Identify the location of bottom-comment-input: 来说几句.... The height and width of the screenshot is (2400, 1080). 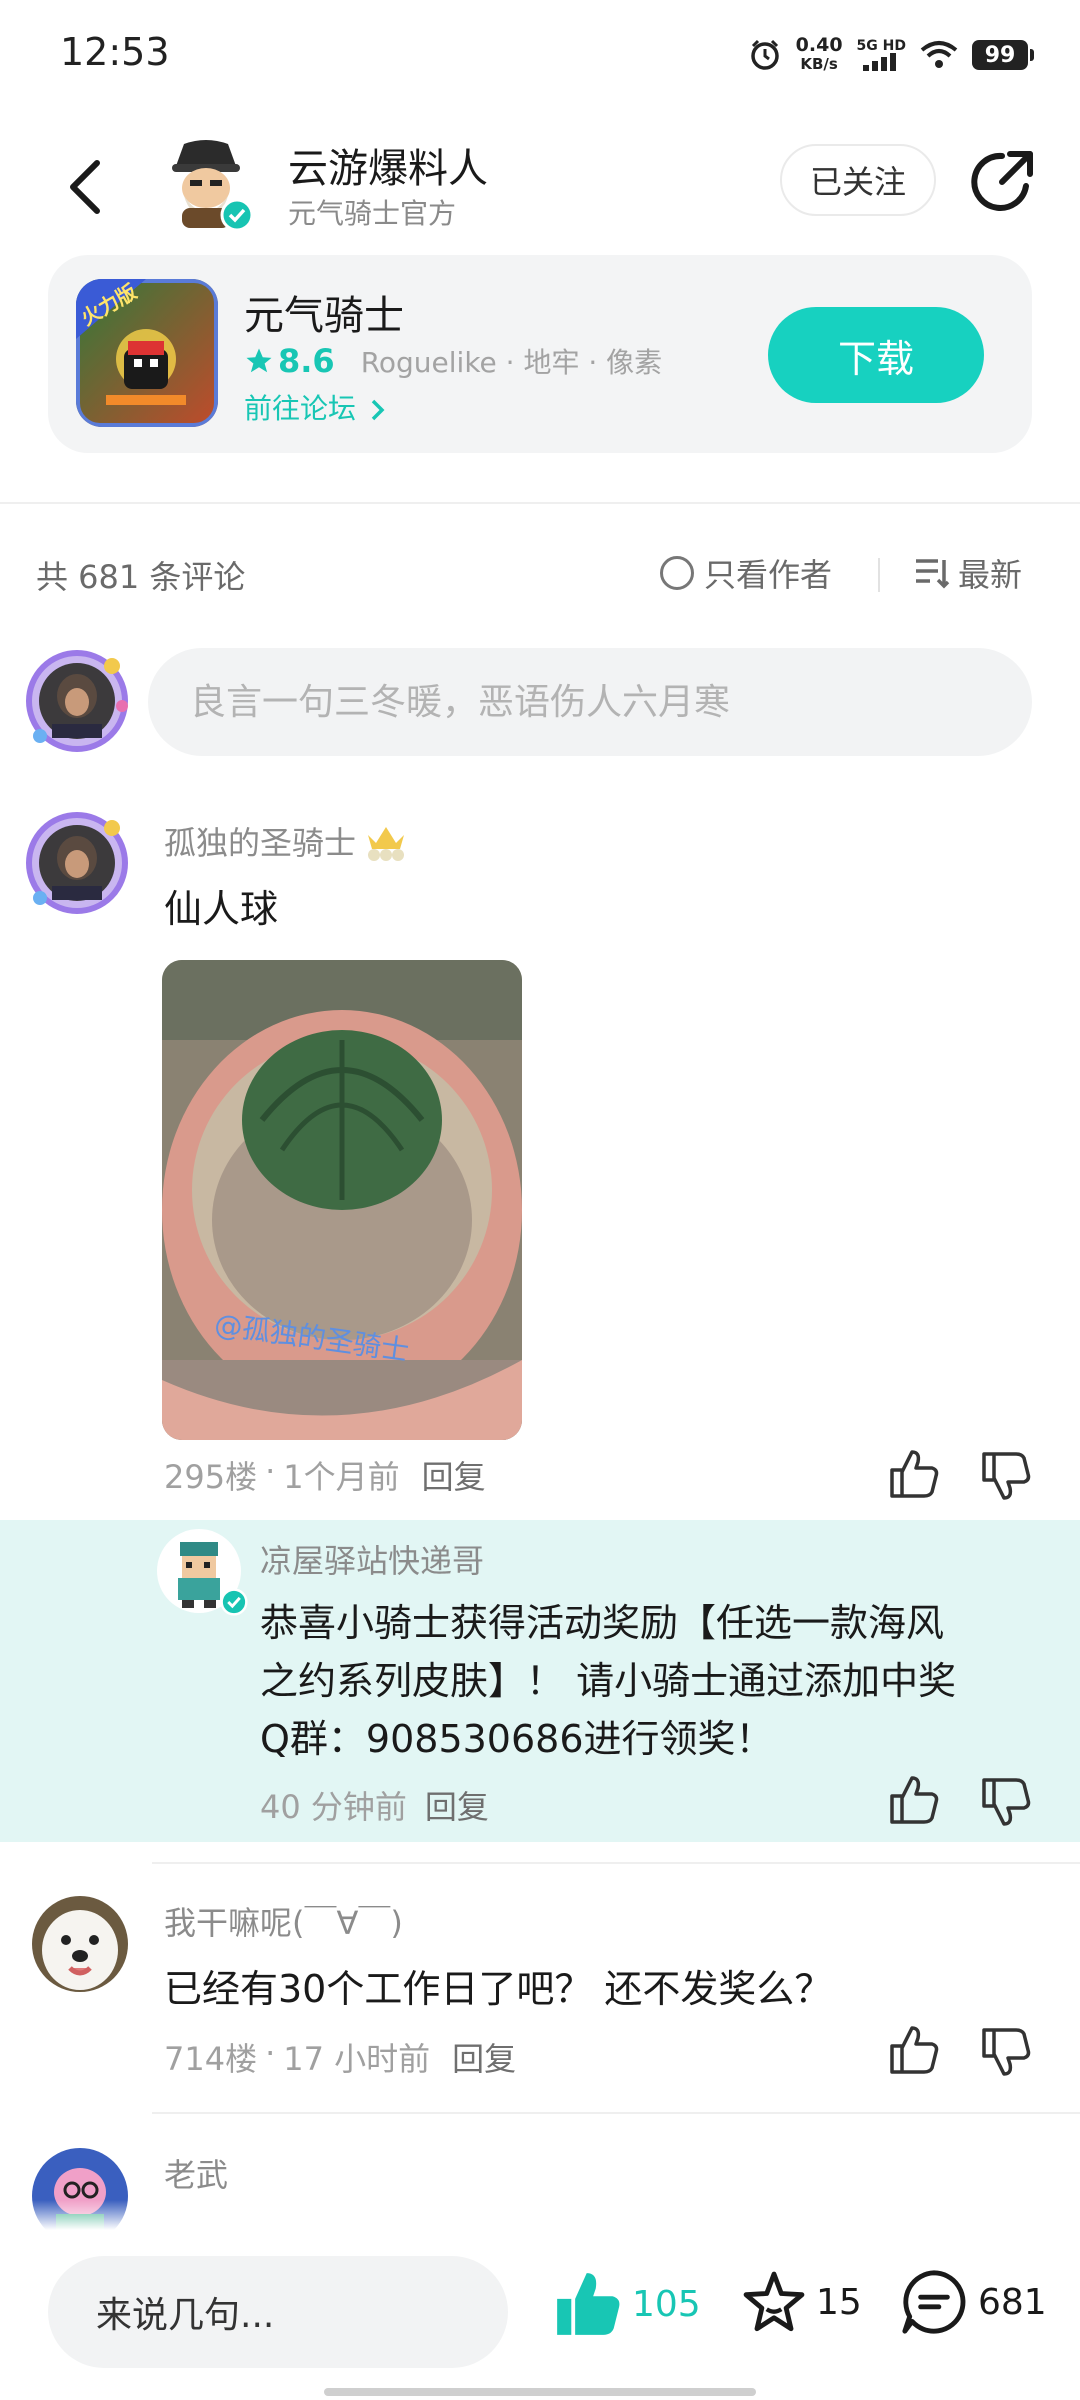
(278, 2312).